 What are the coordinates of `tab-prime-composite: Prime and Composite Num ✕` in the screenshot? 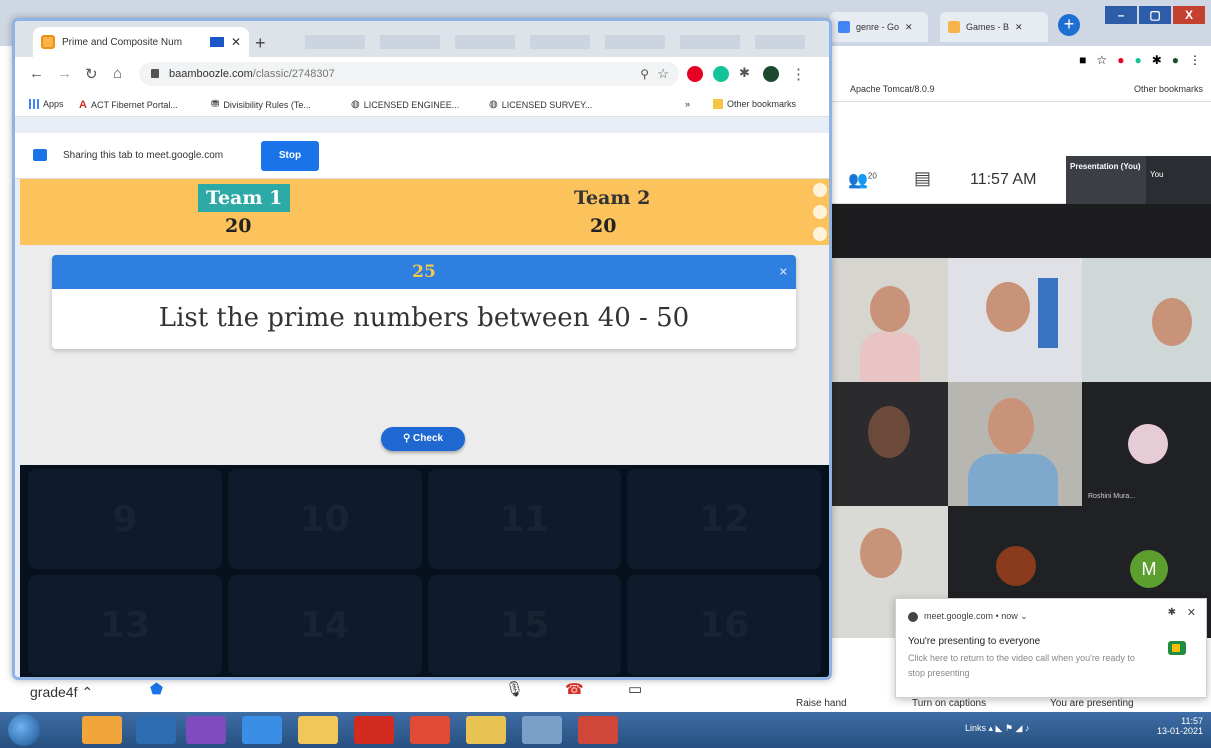 It's located at (141, 42).